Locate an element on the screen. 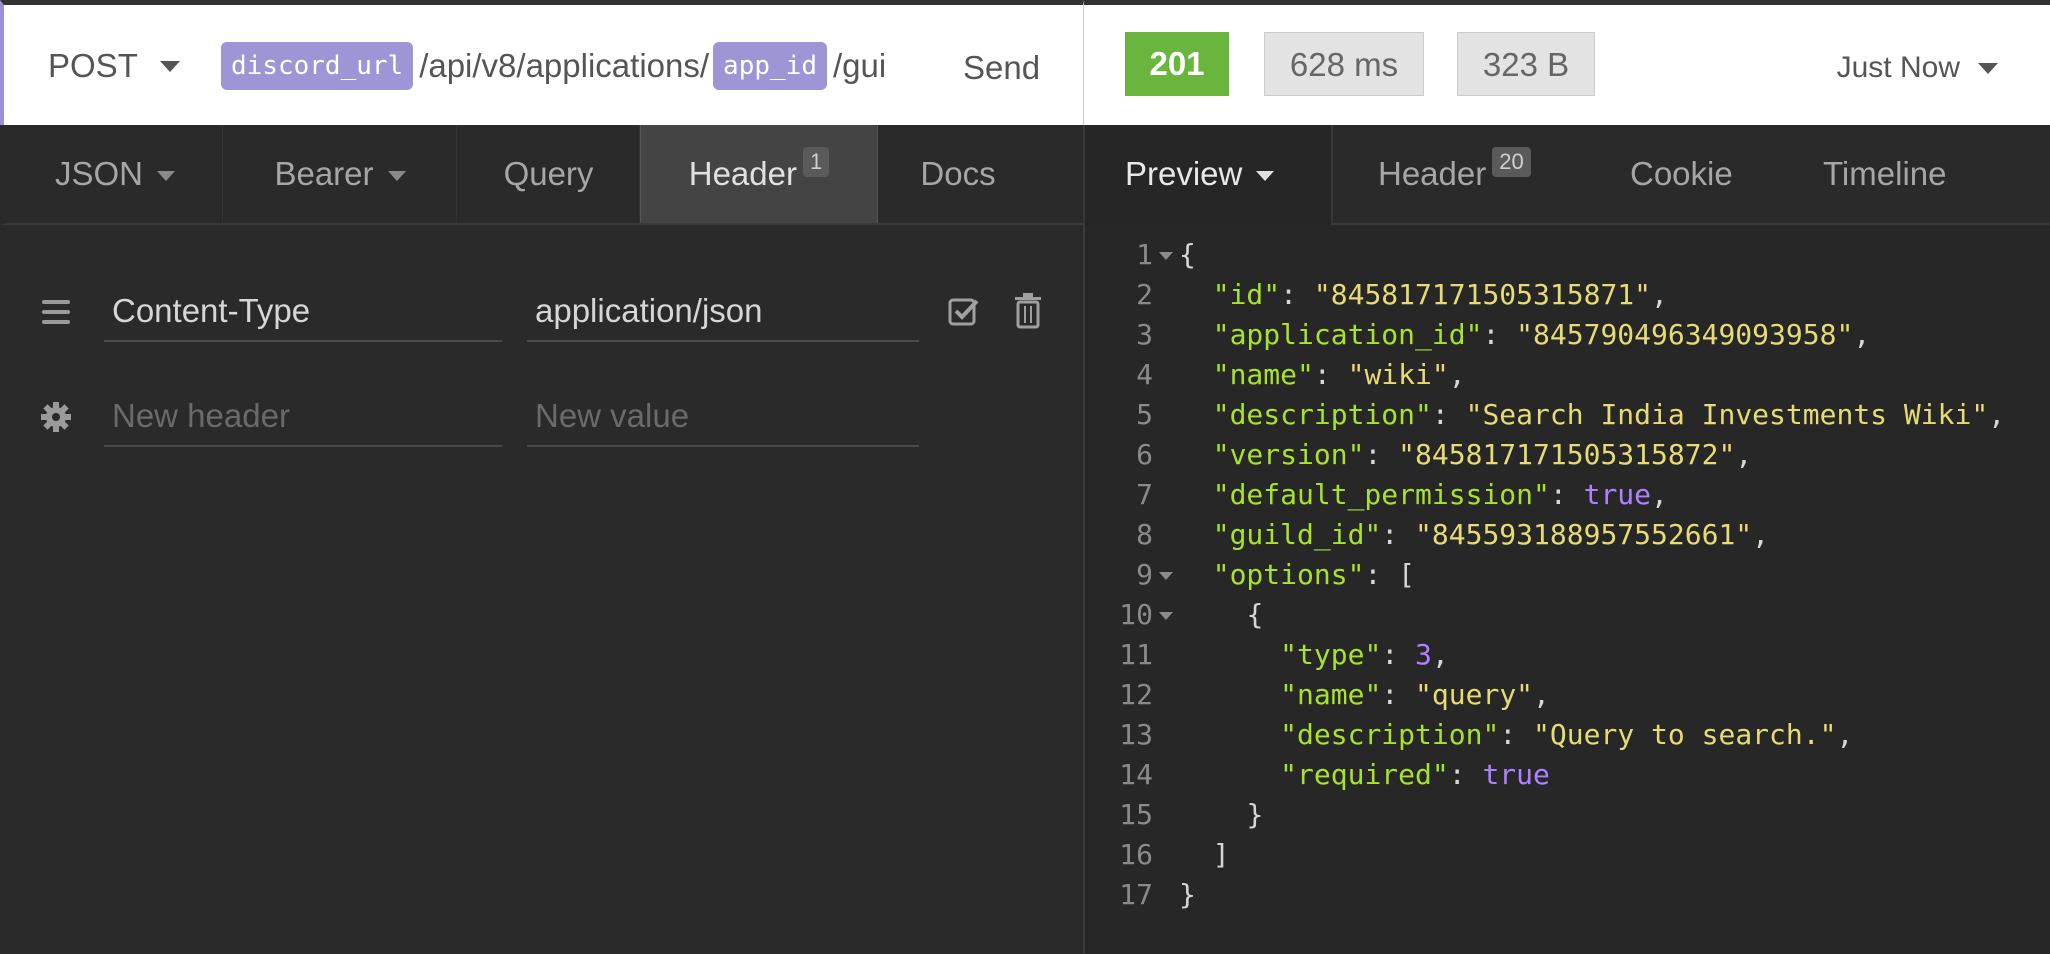  line-number: 11 is located at coordinates (1136, 654).